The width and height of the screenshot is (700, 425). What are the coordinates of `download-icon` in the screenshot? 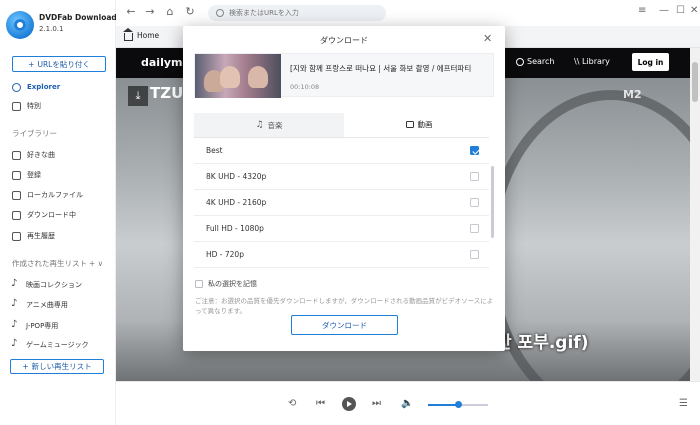 It's located at (16, 215).